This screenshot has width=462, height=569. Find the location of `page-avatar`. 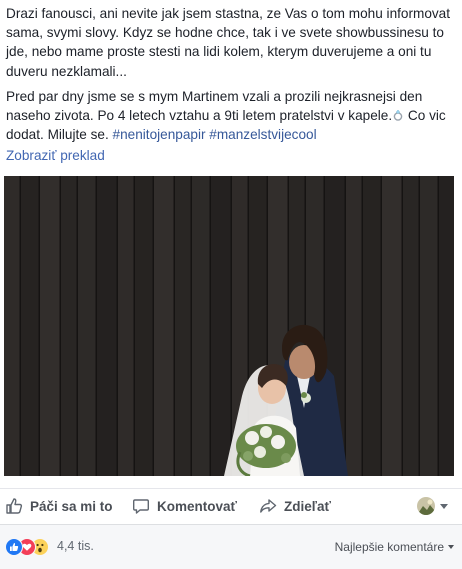

page-avatar is located at coordinates (426, 506).